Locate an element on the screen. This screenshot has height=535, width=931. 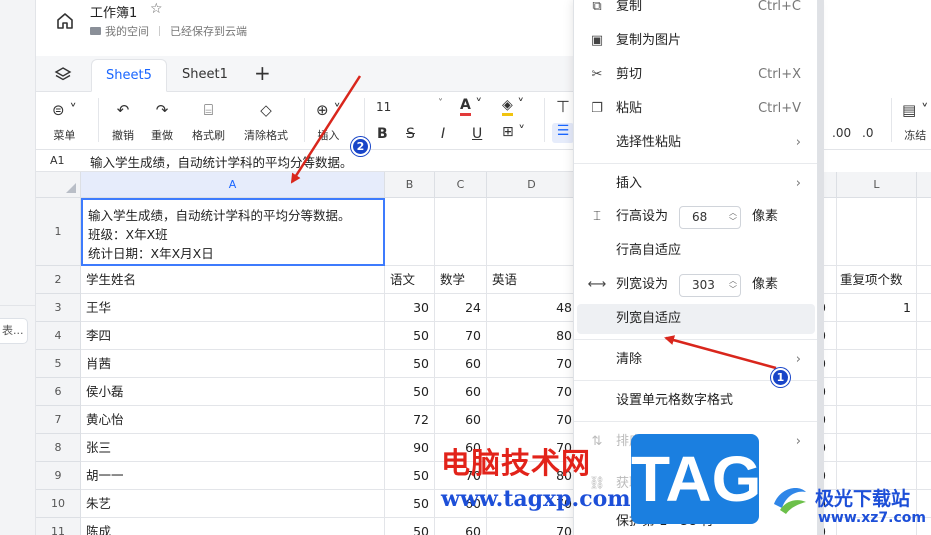
menu-item-row-height: ⌶ 行高设为 68 ︿ ﹀ 像素 is located at coordinates (696, 217).